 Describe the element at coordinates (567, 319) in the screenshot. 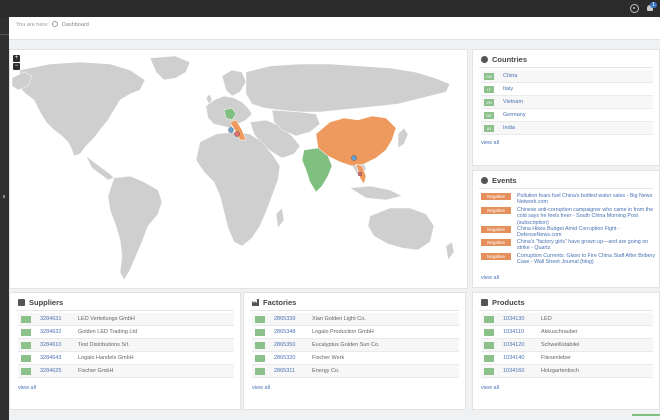

I see `table-row: 1034130 LED` at that location.